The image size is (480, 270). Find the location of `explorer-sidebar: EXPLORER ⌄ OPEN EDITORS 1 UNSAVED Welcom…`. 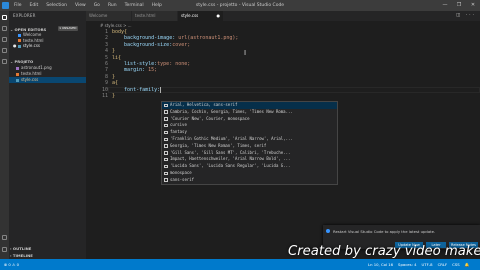

explorer-sidebar: EXPLORER ⌄ OPEN EDITORS 1 UNSAVED Welcom… is located at coordinates (47, 135).